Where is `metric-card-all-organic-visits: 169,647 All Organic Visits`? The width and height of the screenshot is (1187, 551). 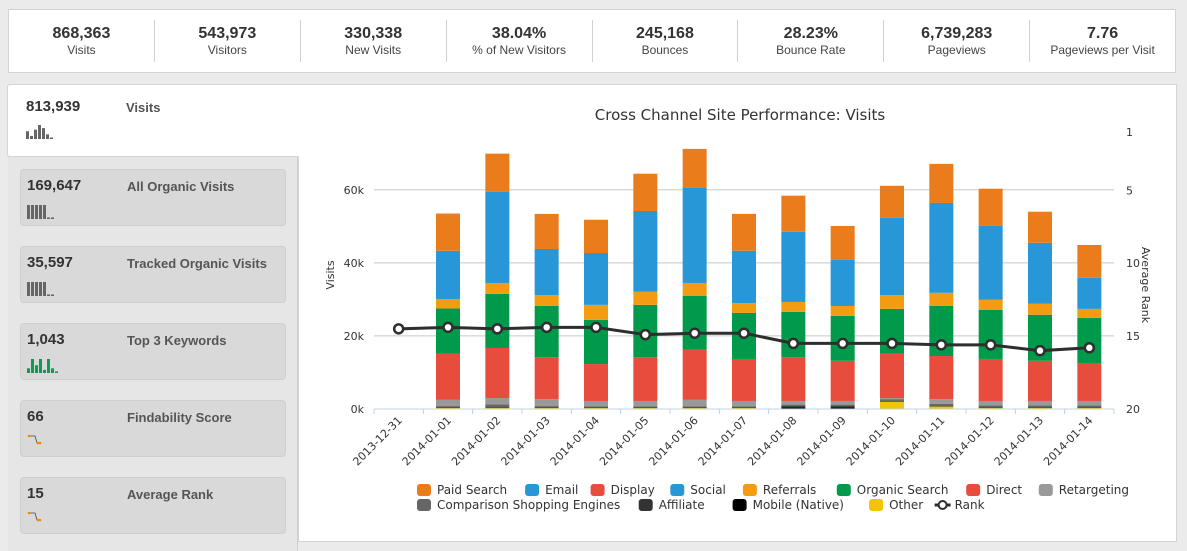 metric-card-all-organic-visits: 169,647 All Organic Visits is located at coordinates (153, 197).